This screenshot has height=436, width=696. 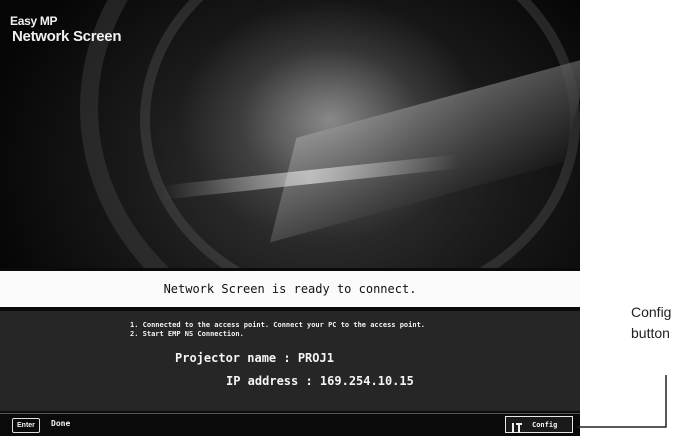 I want to click on callout-line-2: button, so click(x=650, y=333).